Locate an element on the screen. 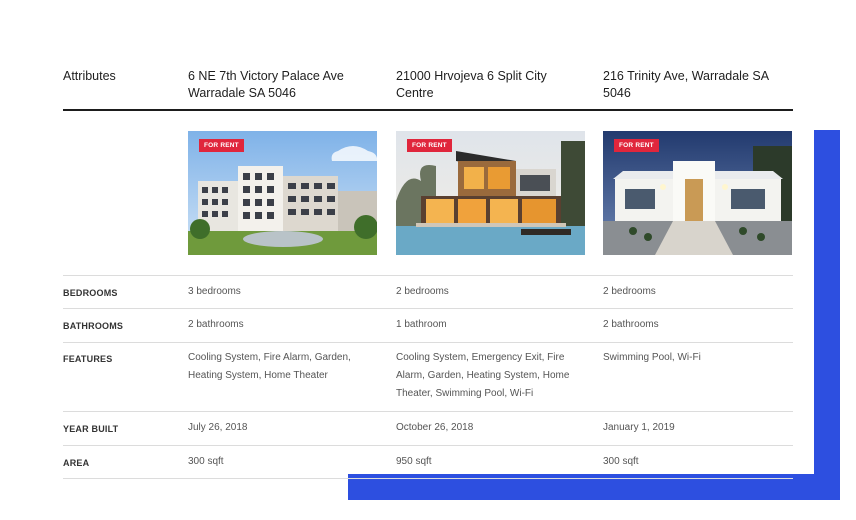 Image resolution: width=856 pixels, height=520 pixels. property-1-bedrooms: 3 bedrooms is located at coordinates (214, 291).